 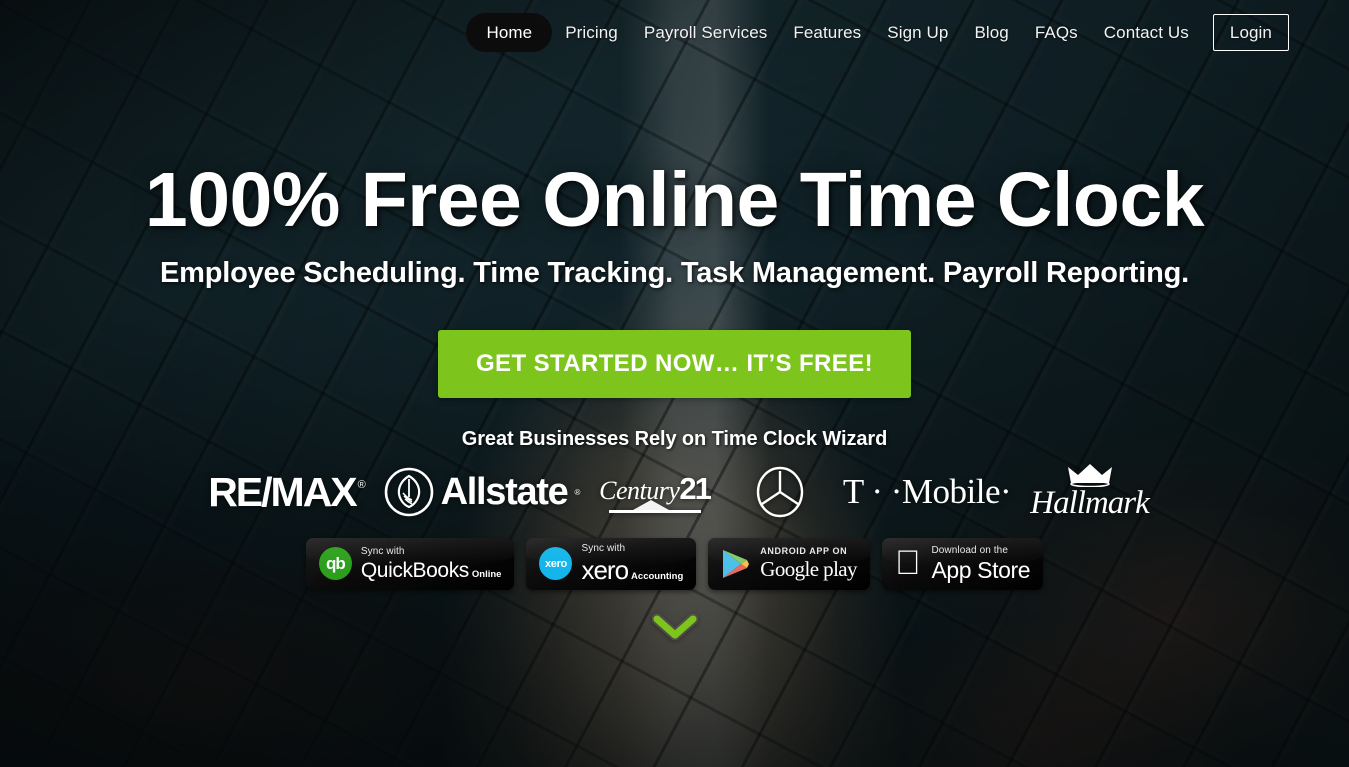 What do you see at coordinates (335, 564) in the screenshot?
I see `quickbooks-icon: qb` at bounding box center [335, 564].